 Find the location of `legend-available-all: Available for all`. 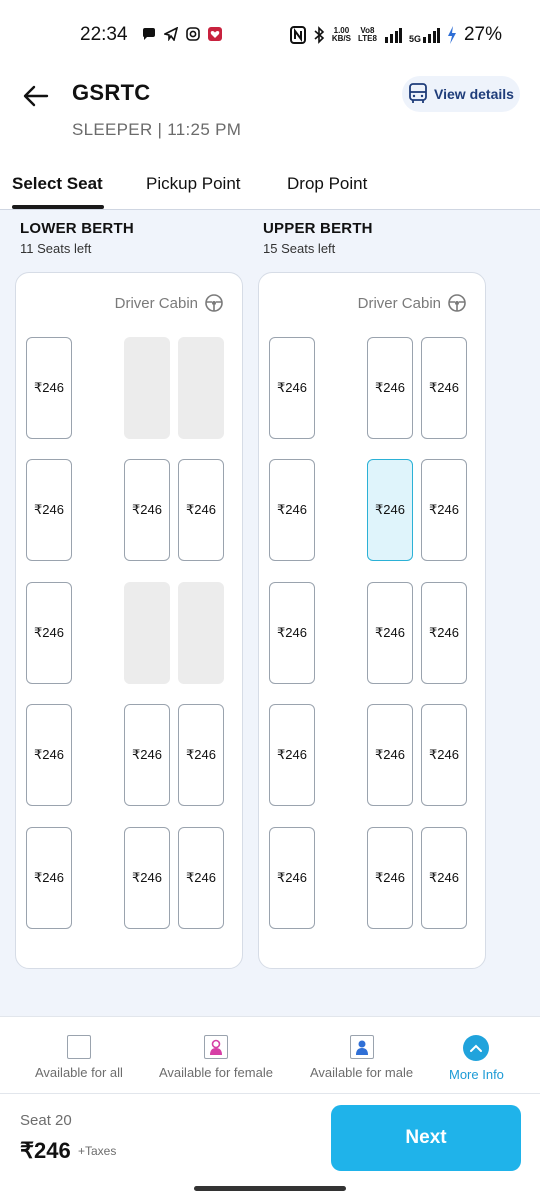

legend-available-all: Available for all is located at coordinates (79, 1057).